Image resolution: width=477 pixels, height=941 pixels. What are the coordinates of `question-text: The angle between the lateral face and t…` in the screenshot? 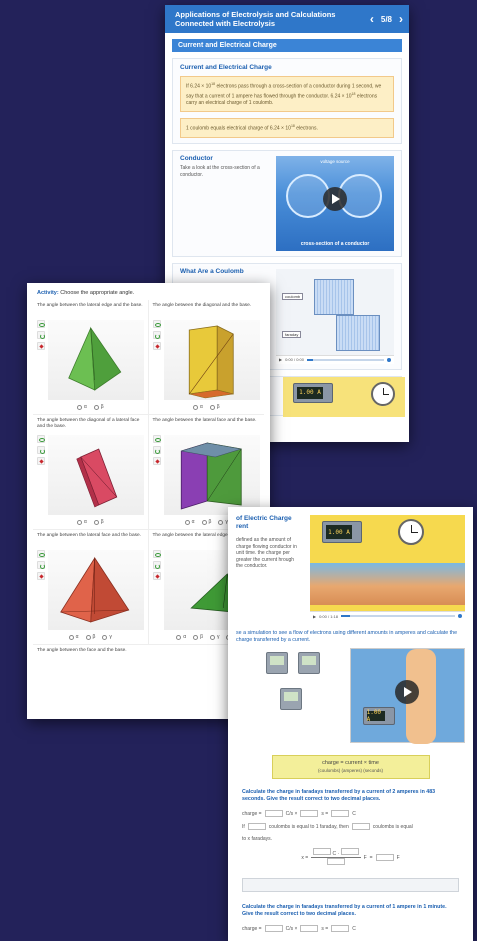 It's located at (204, 420).